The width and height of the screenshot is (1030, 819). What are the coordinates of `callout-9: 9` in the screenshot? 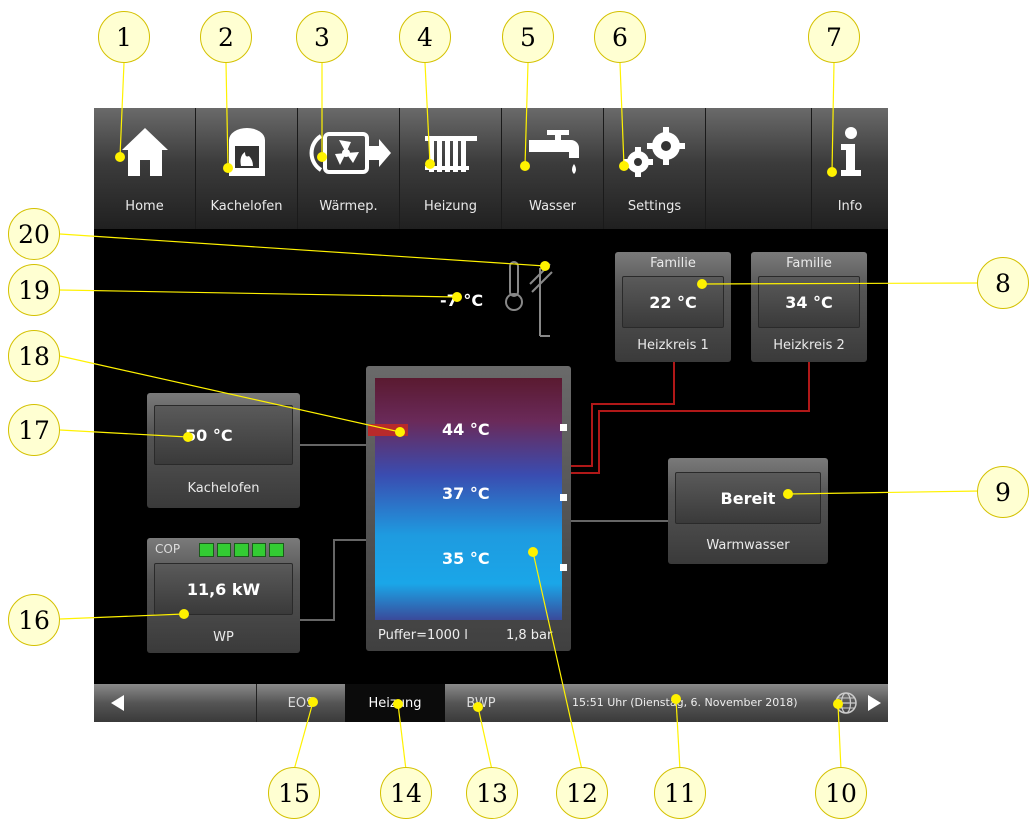 It's located at (1003, 492).